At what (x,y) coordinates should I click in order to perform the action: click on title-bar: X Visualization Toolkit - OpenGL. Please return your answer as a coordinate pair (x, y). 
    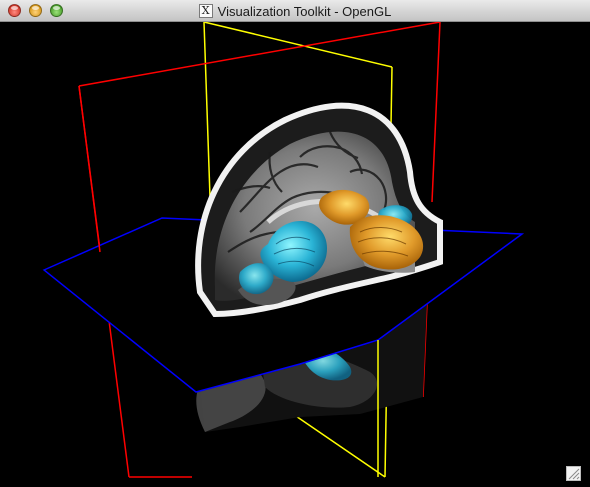
    Looking at the image, I should click on (295, 11).